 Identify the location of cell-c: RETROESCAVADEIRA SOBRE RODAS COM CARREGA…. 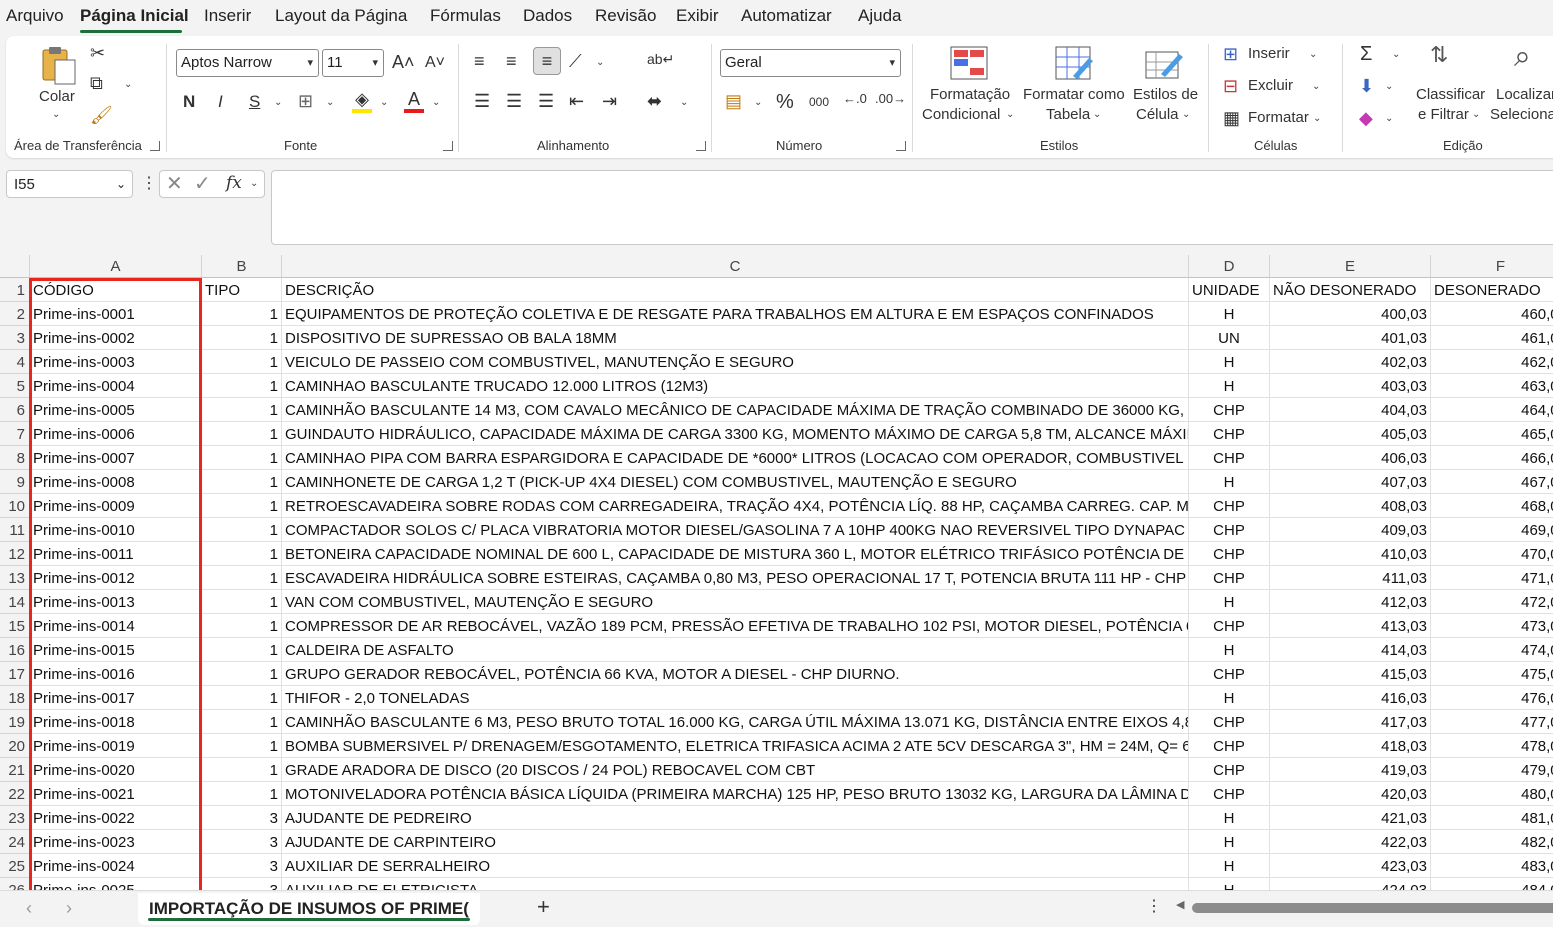
(735, 506).